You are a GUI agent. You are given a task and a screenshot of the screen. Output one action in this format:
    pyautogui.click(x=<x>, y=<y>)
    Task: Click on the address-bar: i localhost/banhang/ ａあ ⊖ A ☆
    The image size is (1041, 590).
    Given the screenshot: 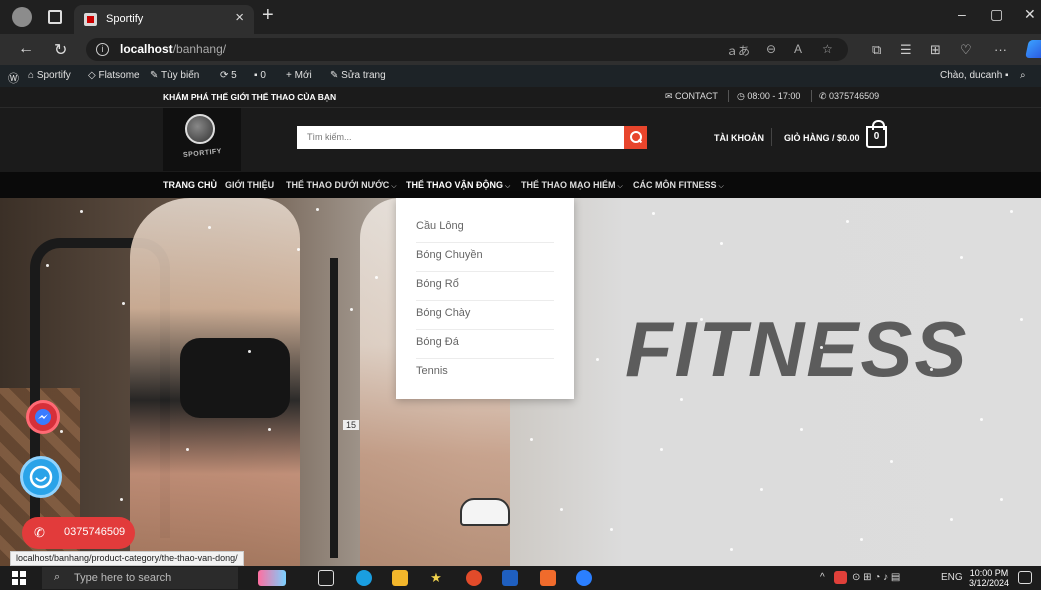 What is the action you would take?
    pyautogui.click(x=467, y=49)
    